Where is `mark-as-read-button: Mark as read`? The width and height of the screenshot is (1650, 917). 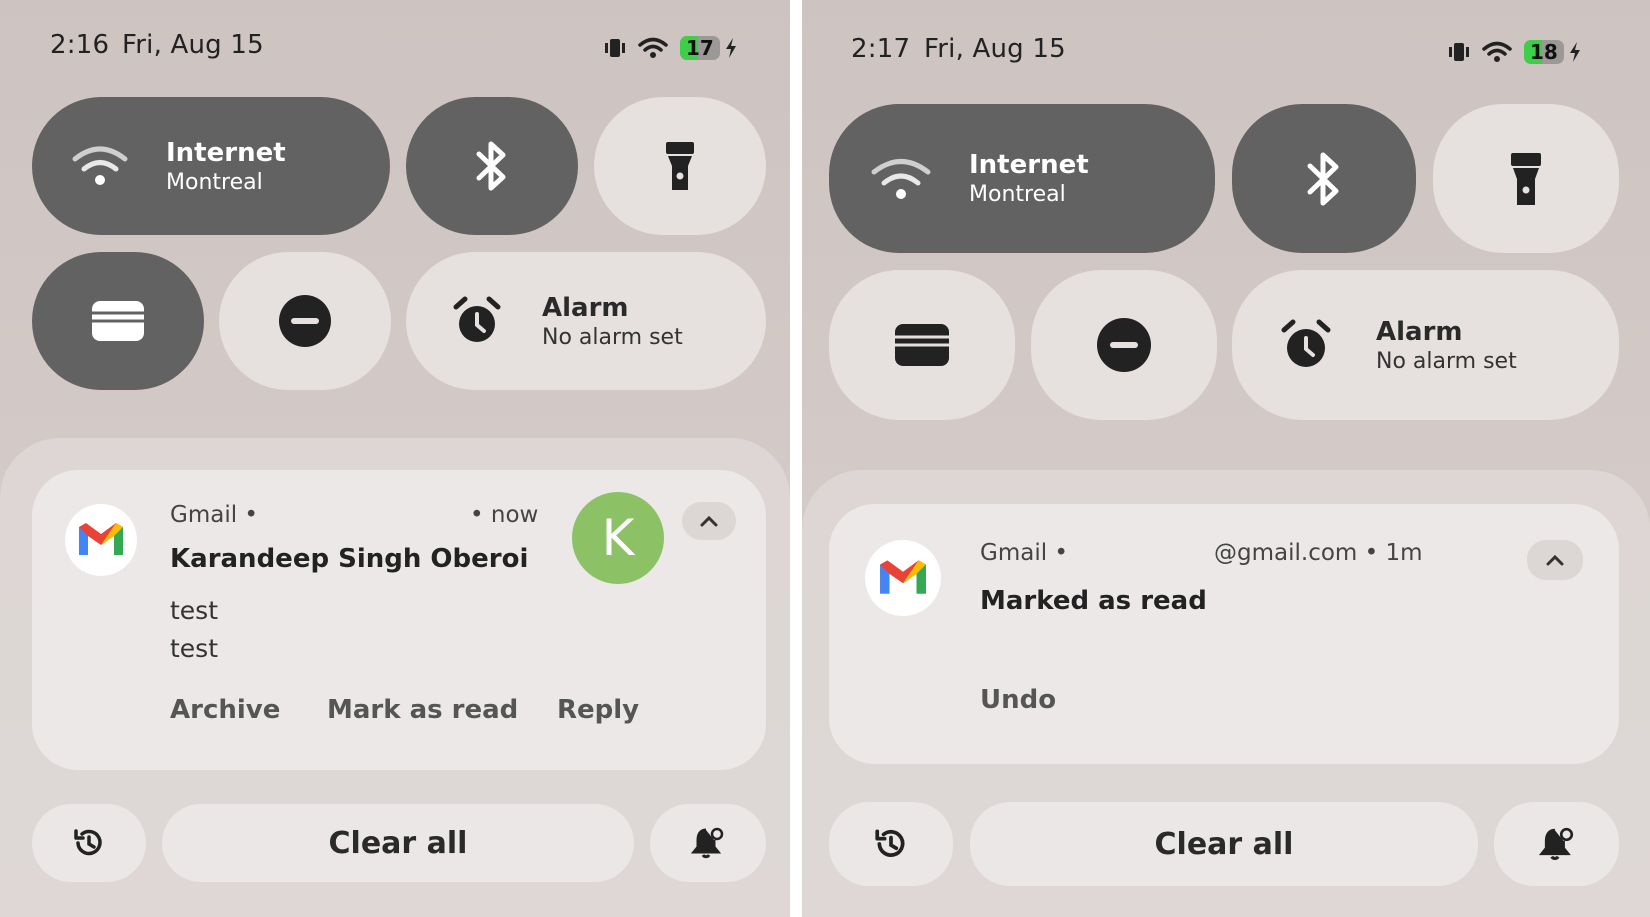 mark-as-read-button: Mark as read is located at coordinates (422, 710).